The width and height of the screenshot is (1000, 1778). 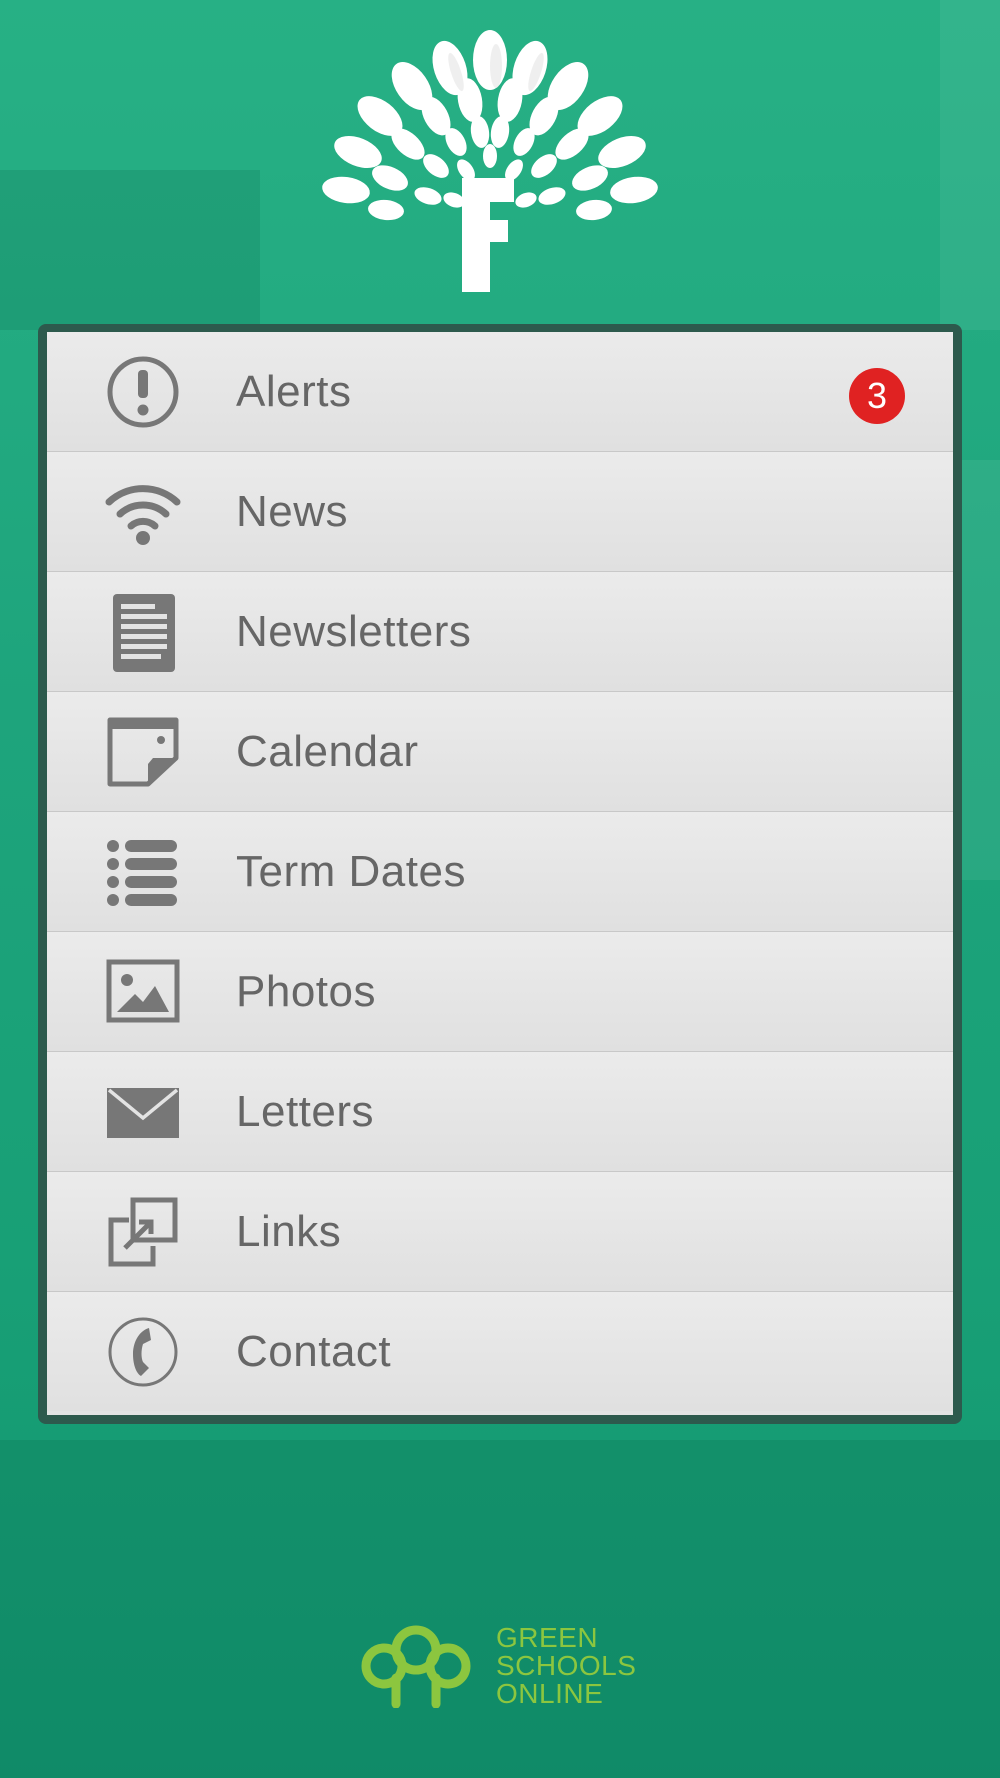 What do you see at coordinates (143, 872) in the screenshot?
I see `list-icon` at bounding box center [143, 872].